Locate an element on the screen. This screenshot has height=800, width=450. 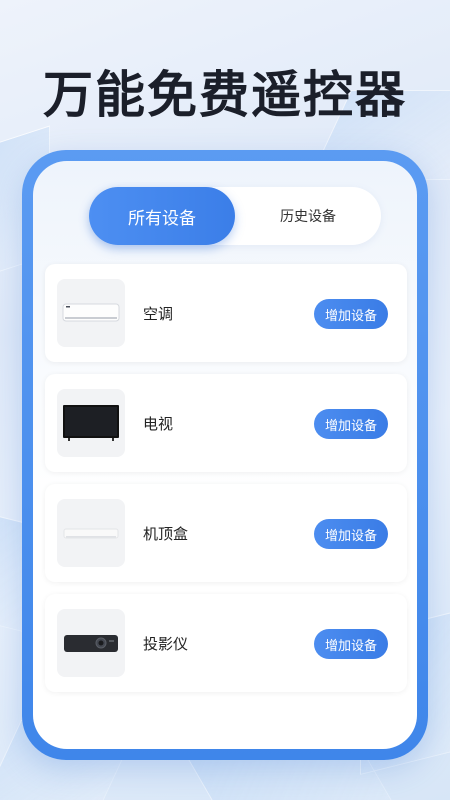
tv-icon is located at coordinates (91, 423).